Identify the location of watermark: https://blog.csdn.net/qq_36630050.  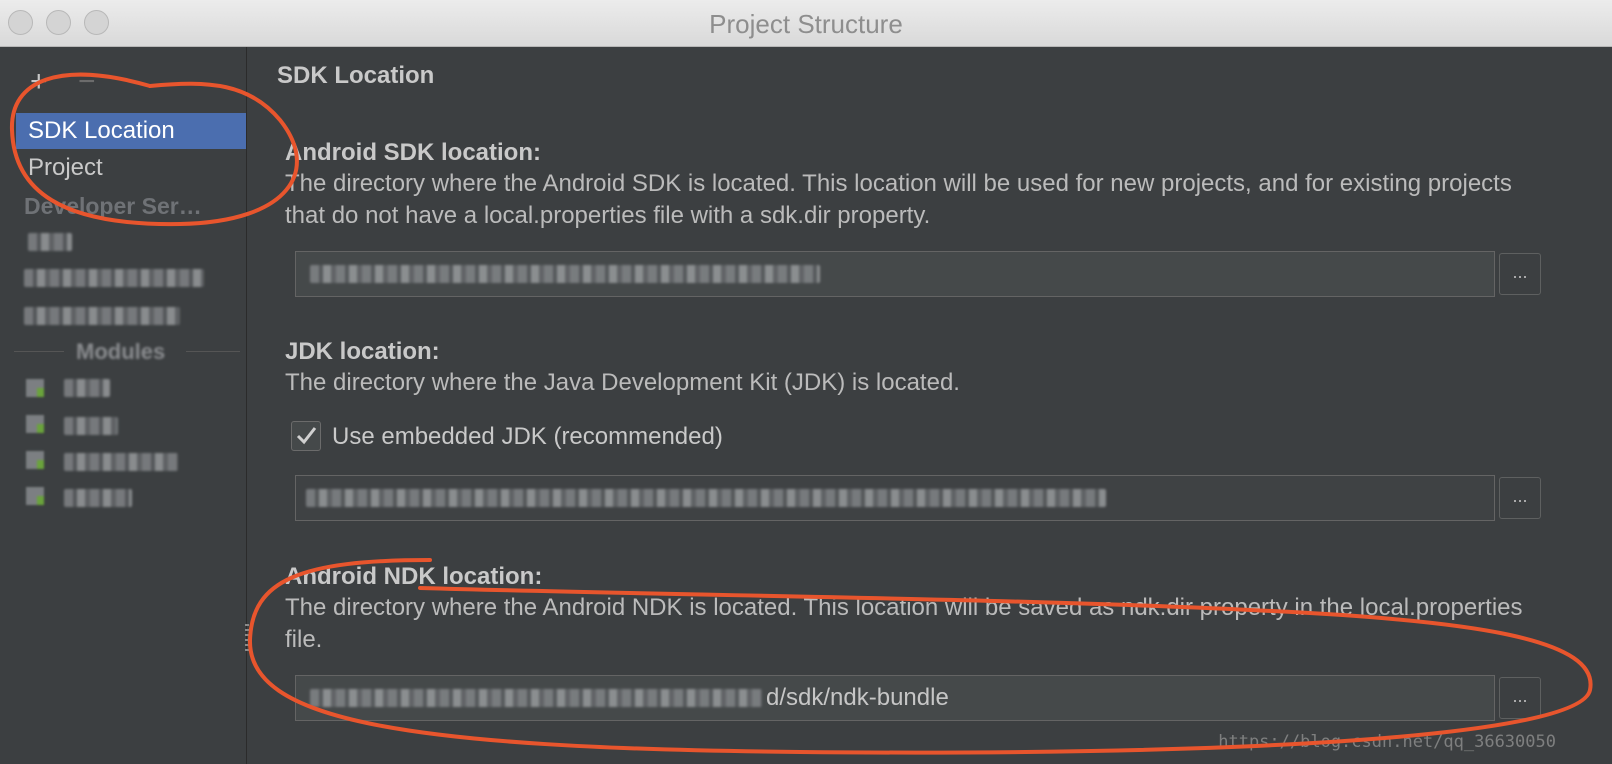
(1387, 742).